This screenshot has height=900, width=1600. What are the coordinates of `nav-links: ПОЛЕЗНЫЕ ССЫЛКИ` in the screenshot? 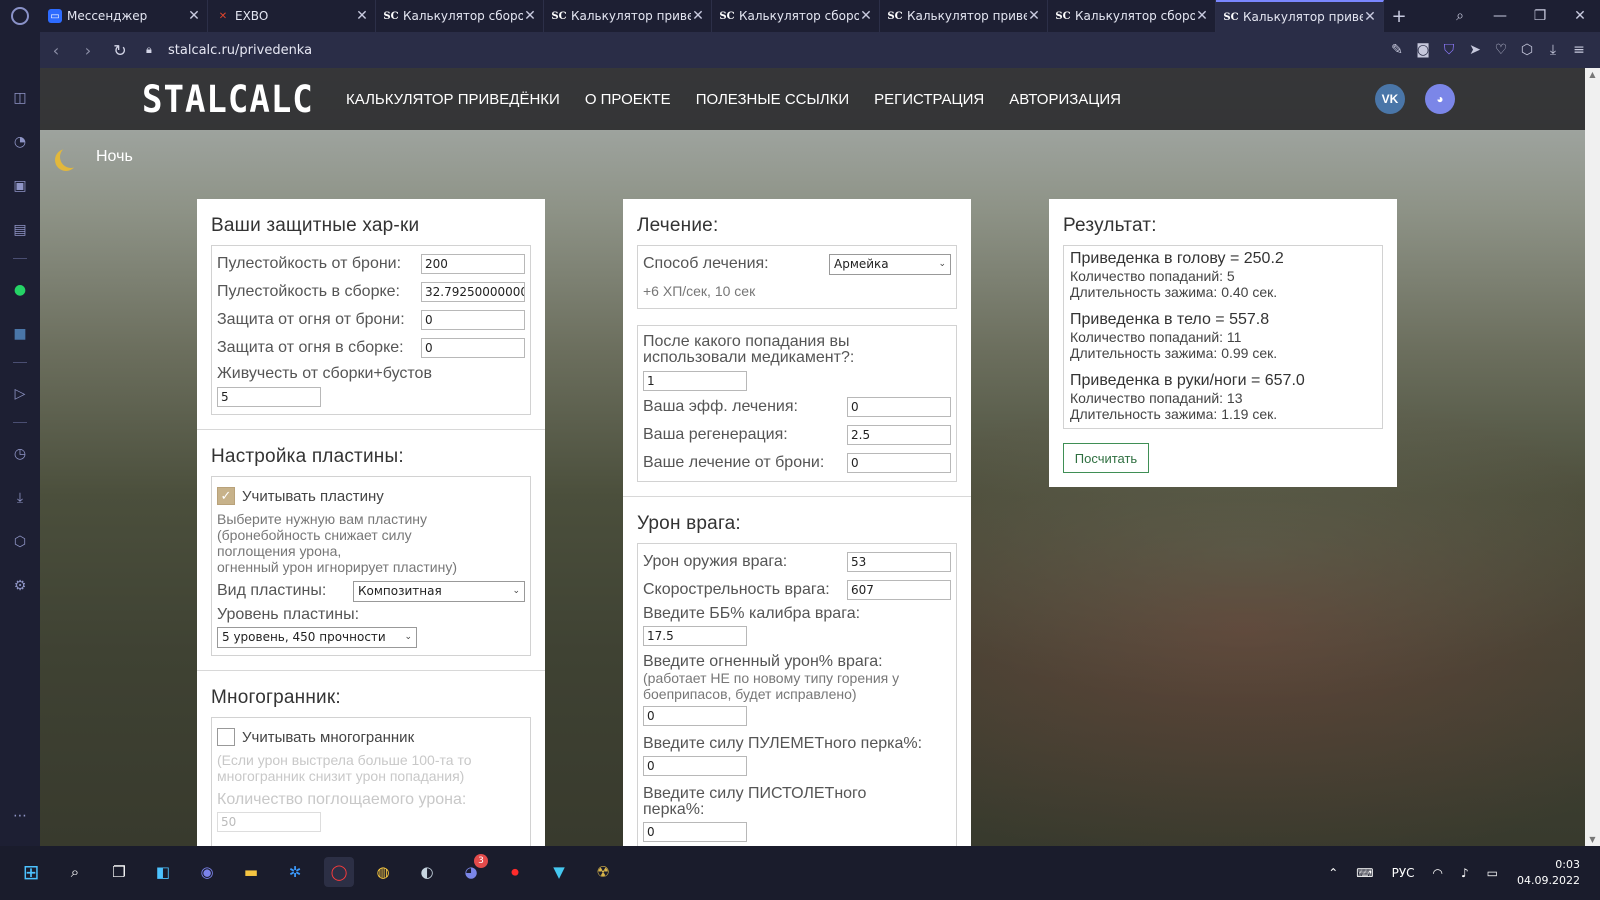 It's located at (772, 99).